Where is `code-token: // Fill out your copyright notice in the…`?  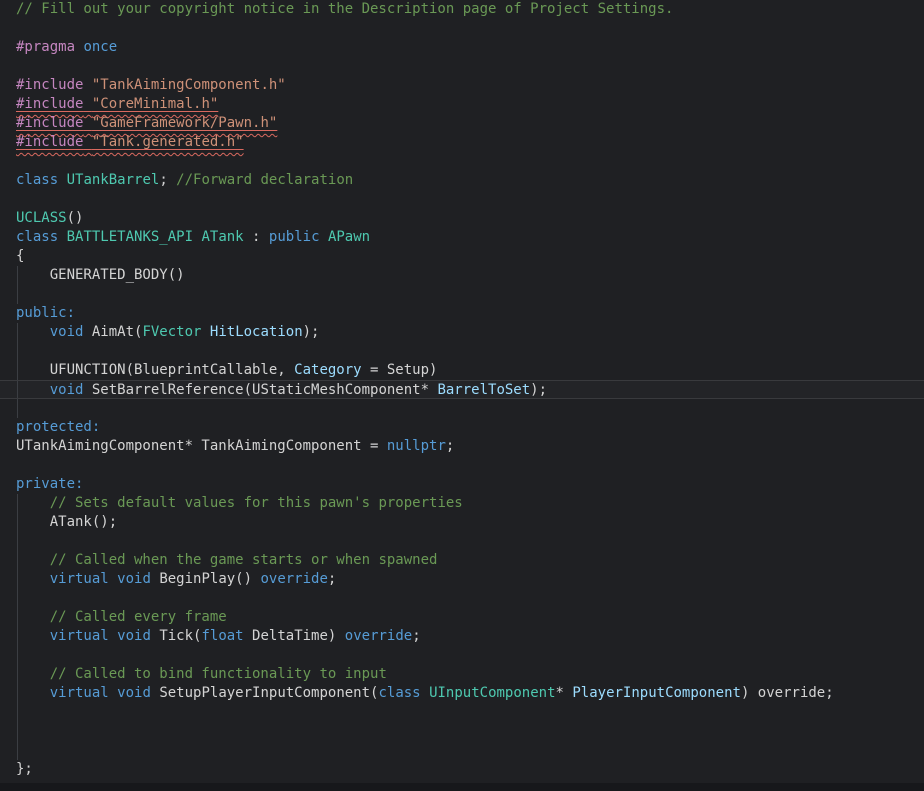 code-token: // Fill out your copyright notice in the… is located at coordinates (345, 9).